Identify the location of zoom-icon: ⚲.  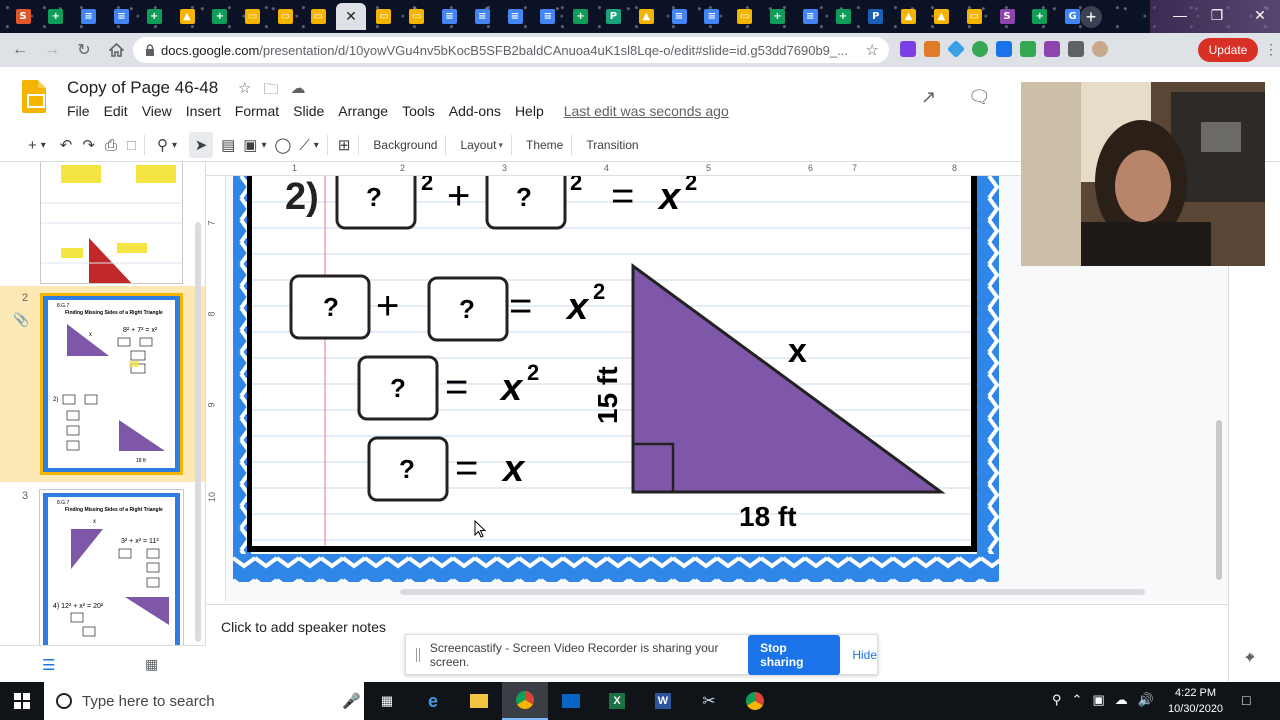
(162, 145).